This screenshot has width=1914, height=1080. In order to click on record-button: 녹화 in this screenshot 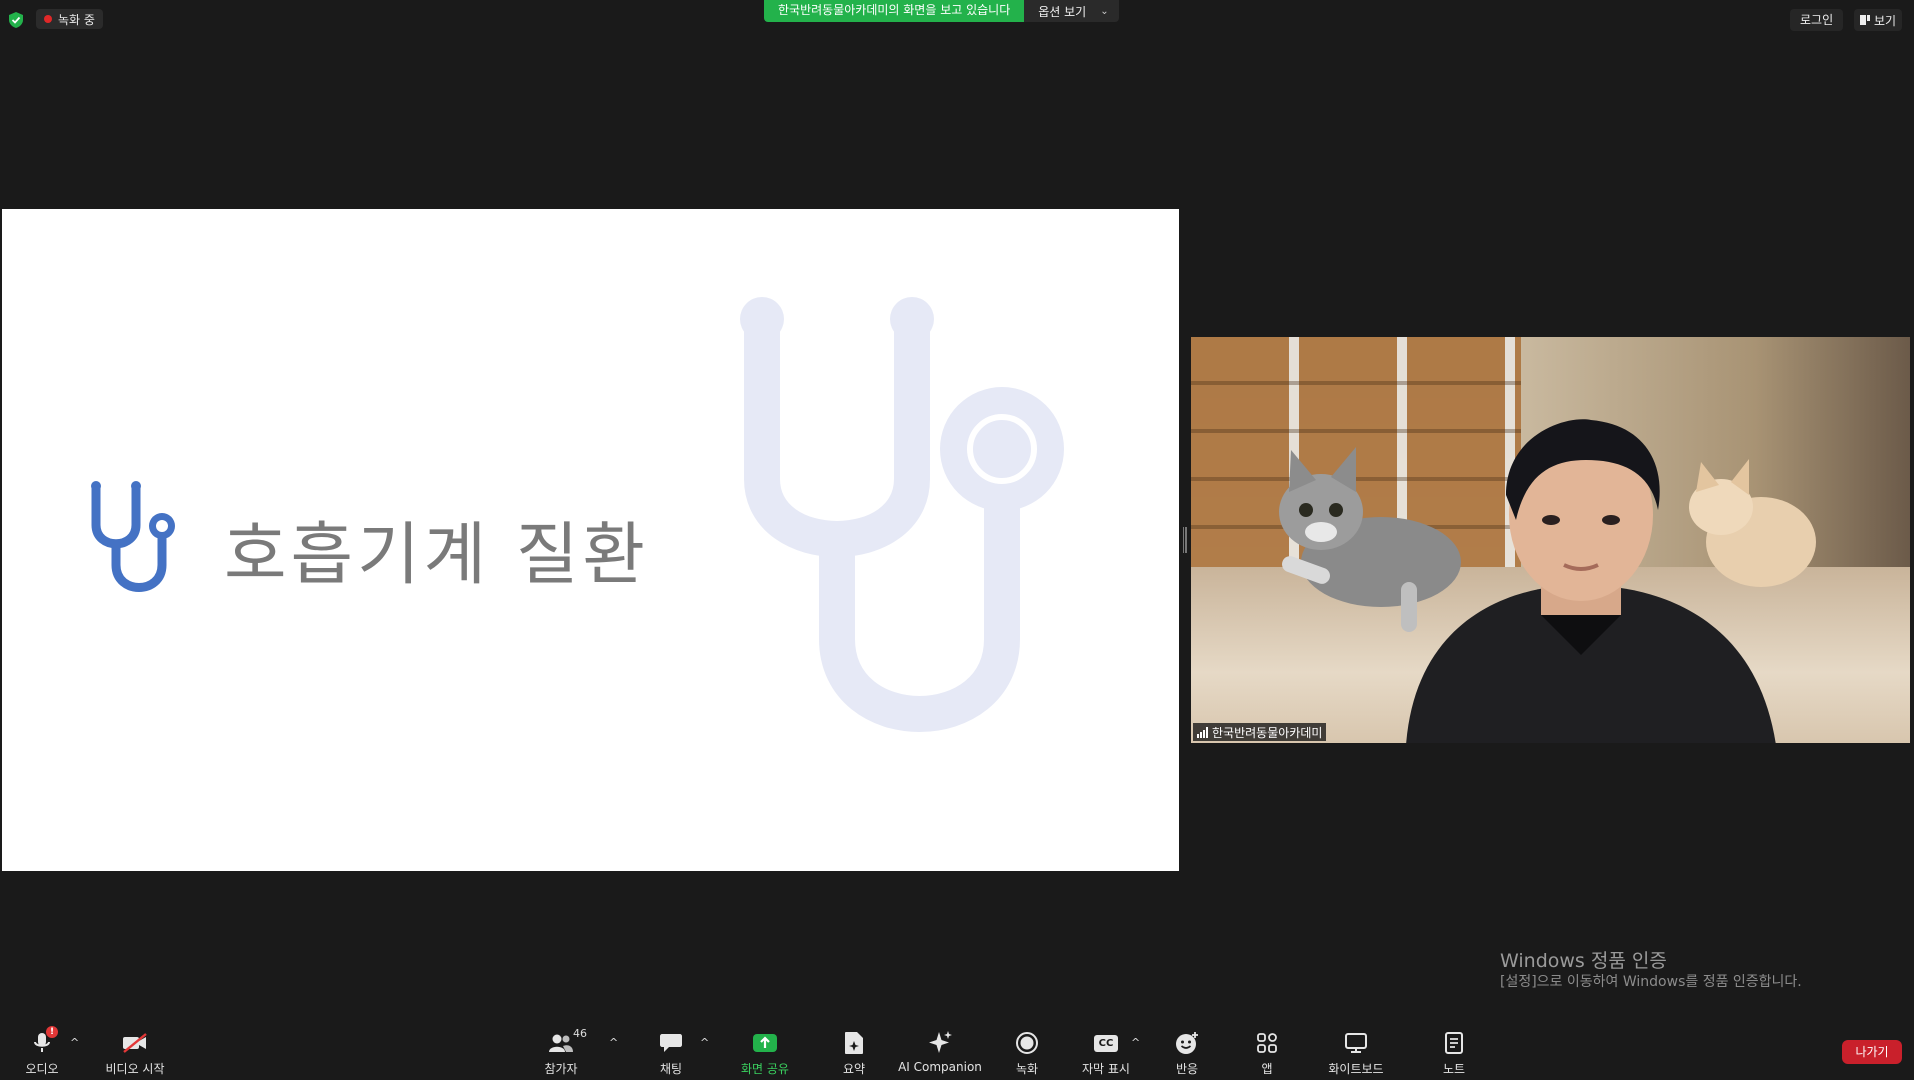, I will do `click(1027, 1053)`.